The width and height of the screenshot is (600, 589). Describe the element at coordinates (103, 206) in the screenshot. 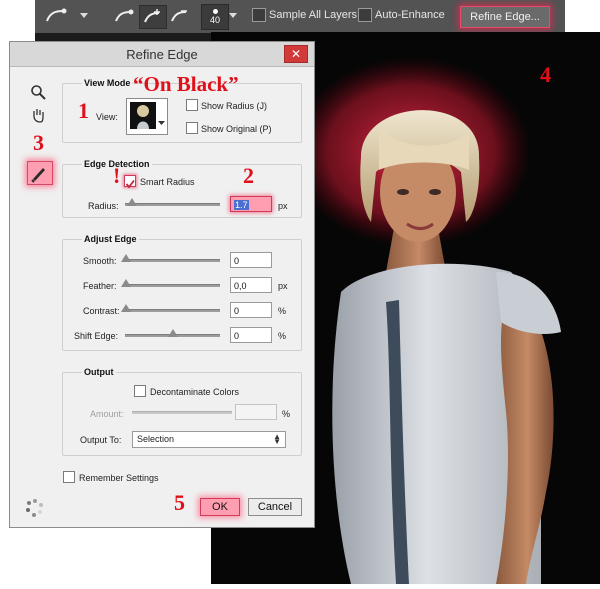

I see `radius-label: Radius:` at that location.